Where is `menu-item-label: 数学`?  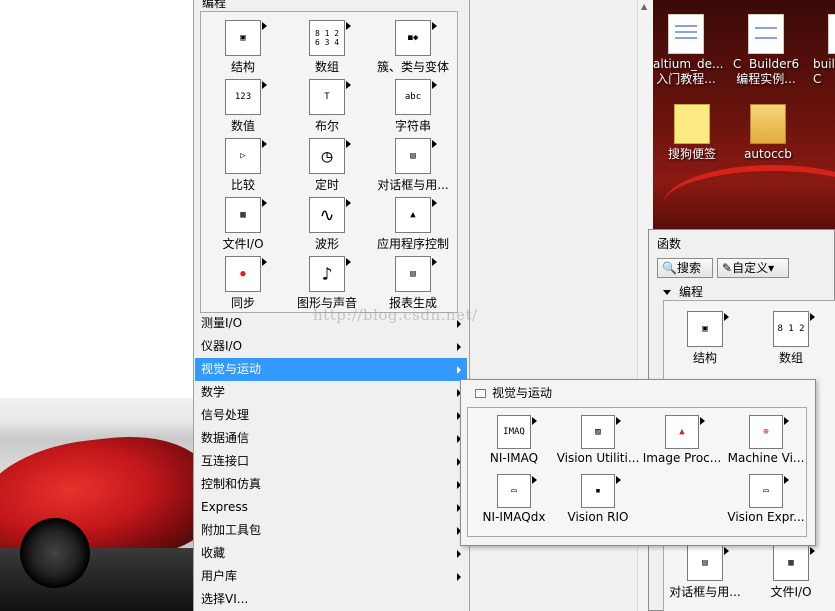 menu-item-label: 数学 is located at coordinates (213, 392).